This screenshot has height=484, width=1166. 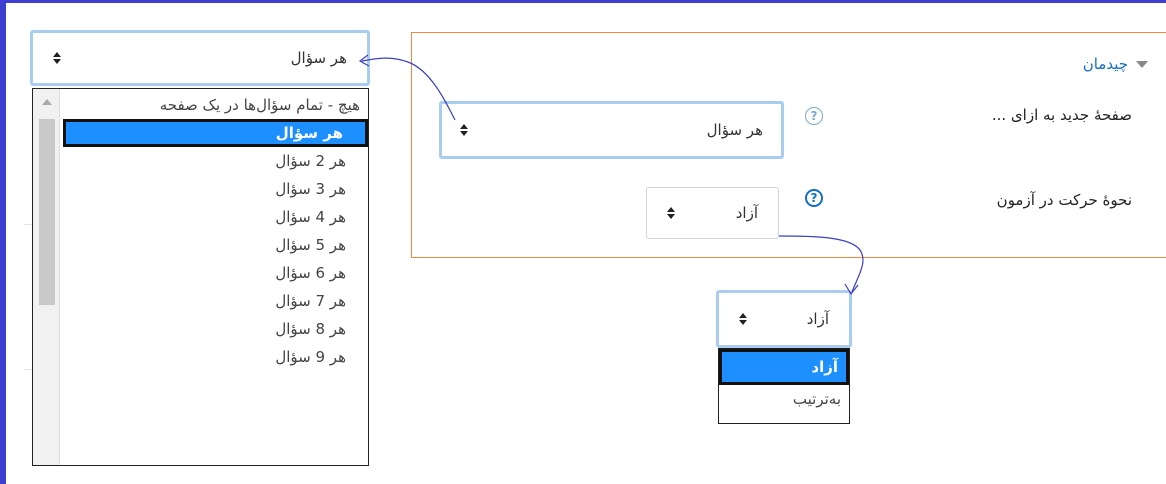 What do you see at coordinates (851, 289) in the screenshot?
I see `arrow-head-icon` at bounding box center [851, 289].